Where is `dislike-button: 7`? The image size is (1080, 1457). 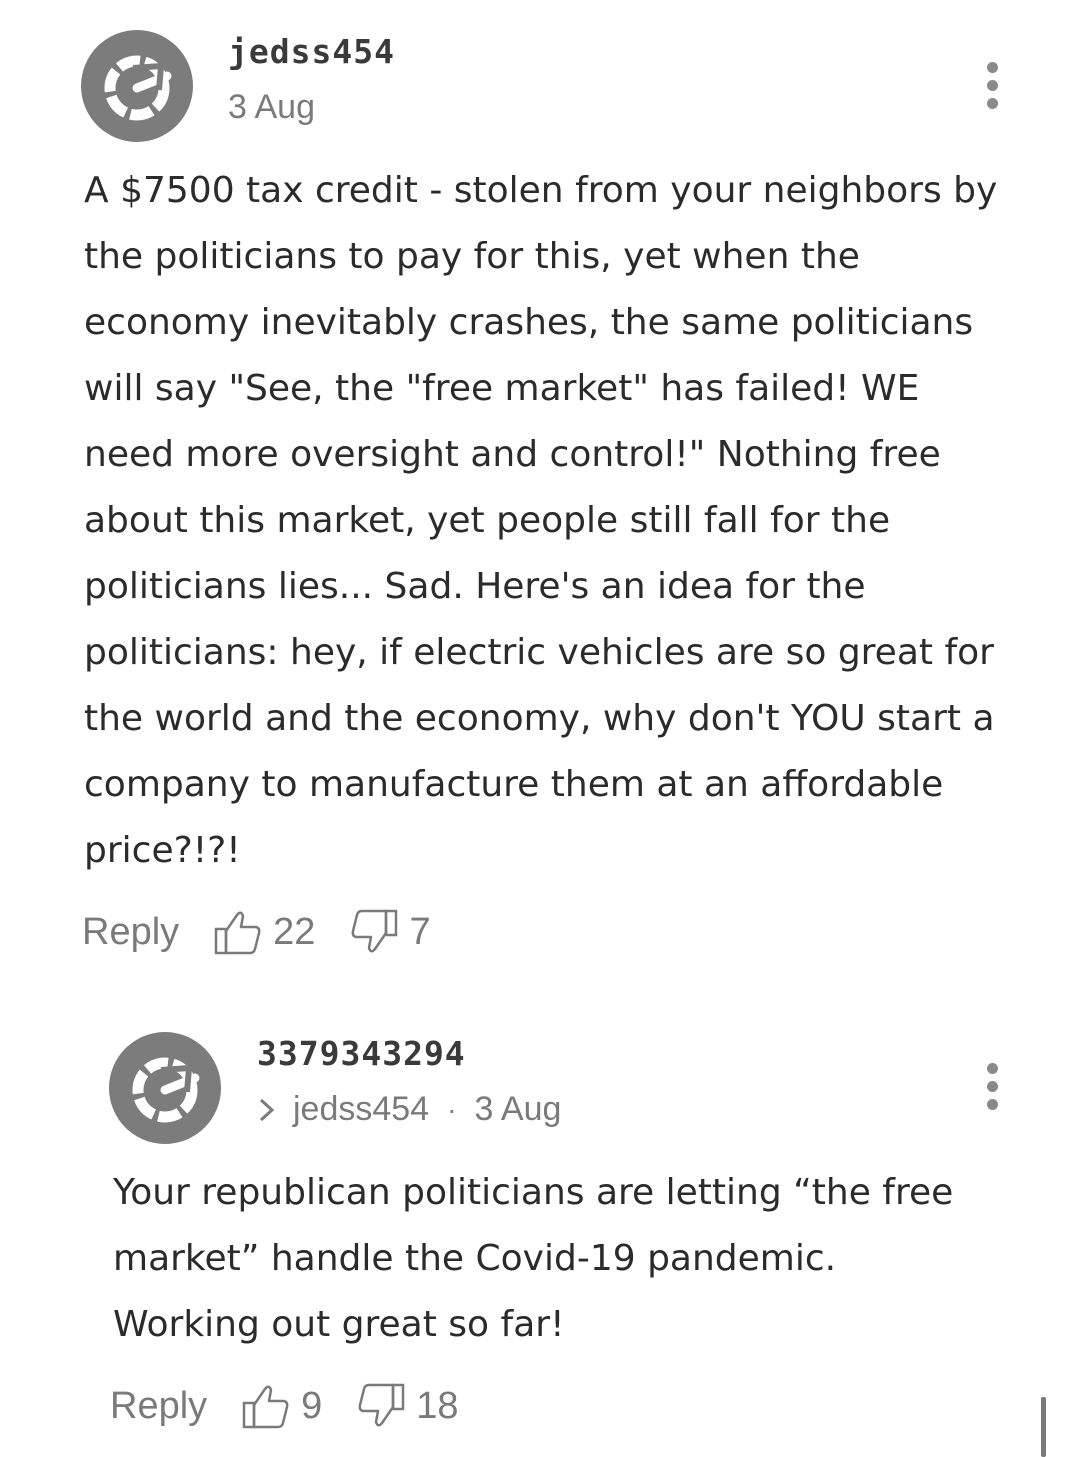 dislike-button: 7 is located at coordinates (406, 932).